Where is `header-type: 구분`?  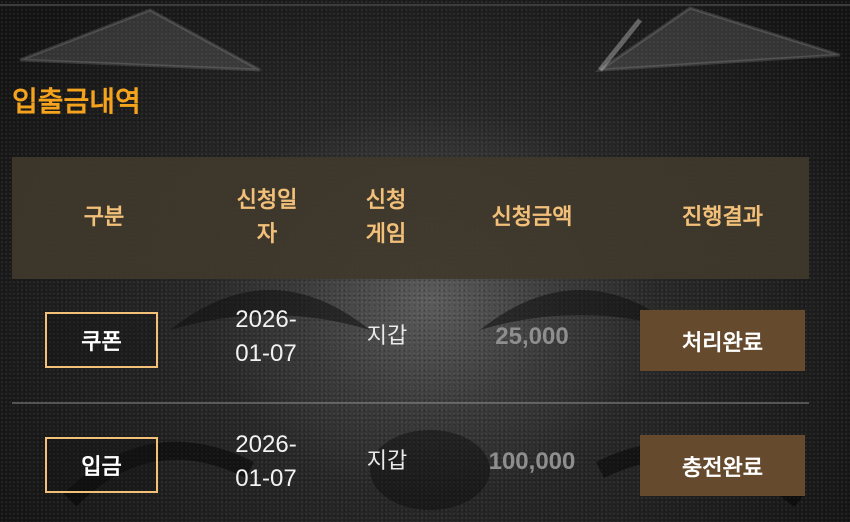
header-type: 구분 is located at coordinates (104, 217).